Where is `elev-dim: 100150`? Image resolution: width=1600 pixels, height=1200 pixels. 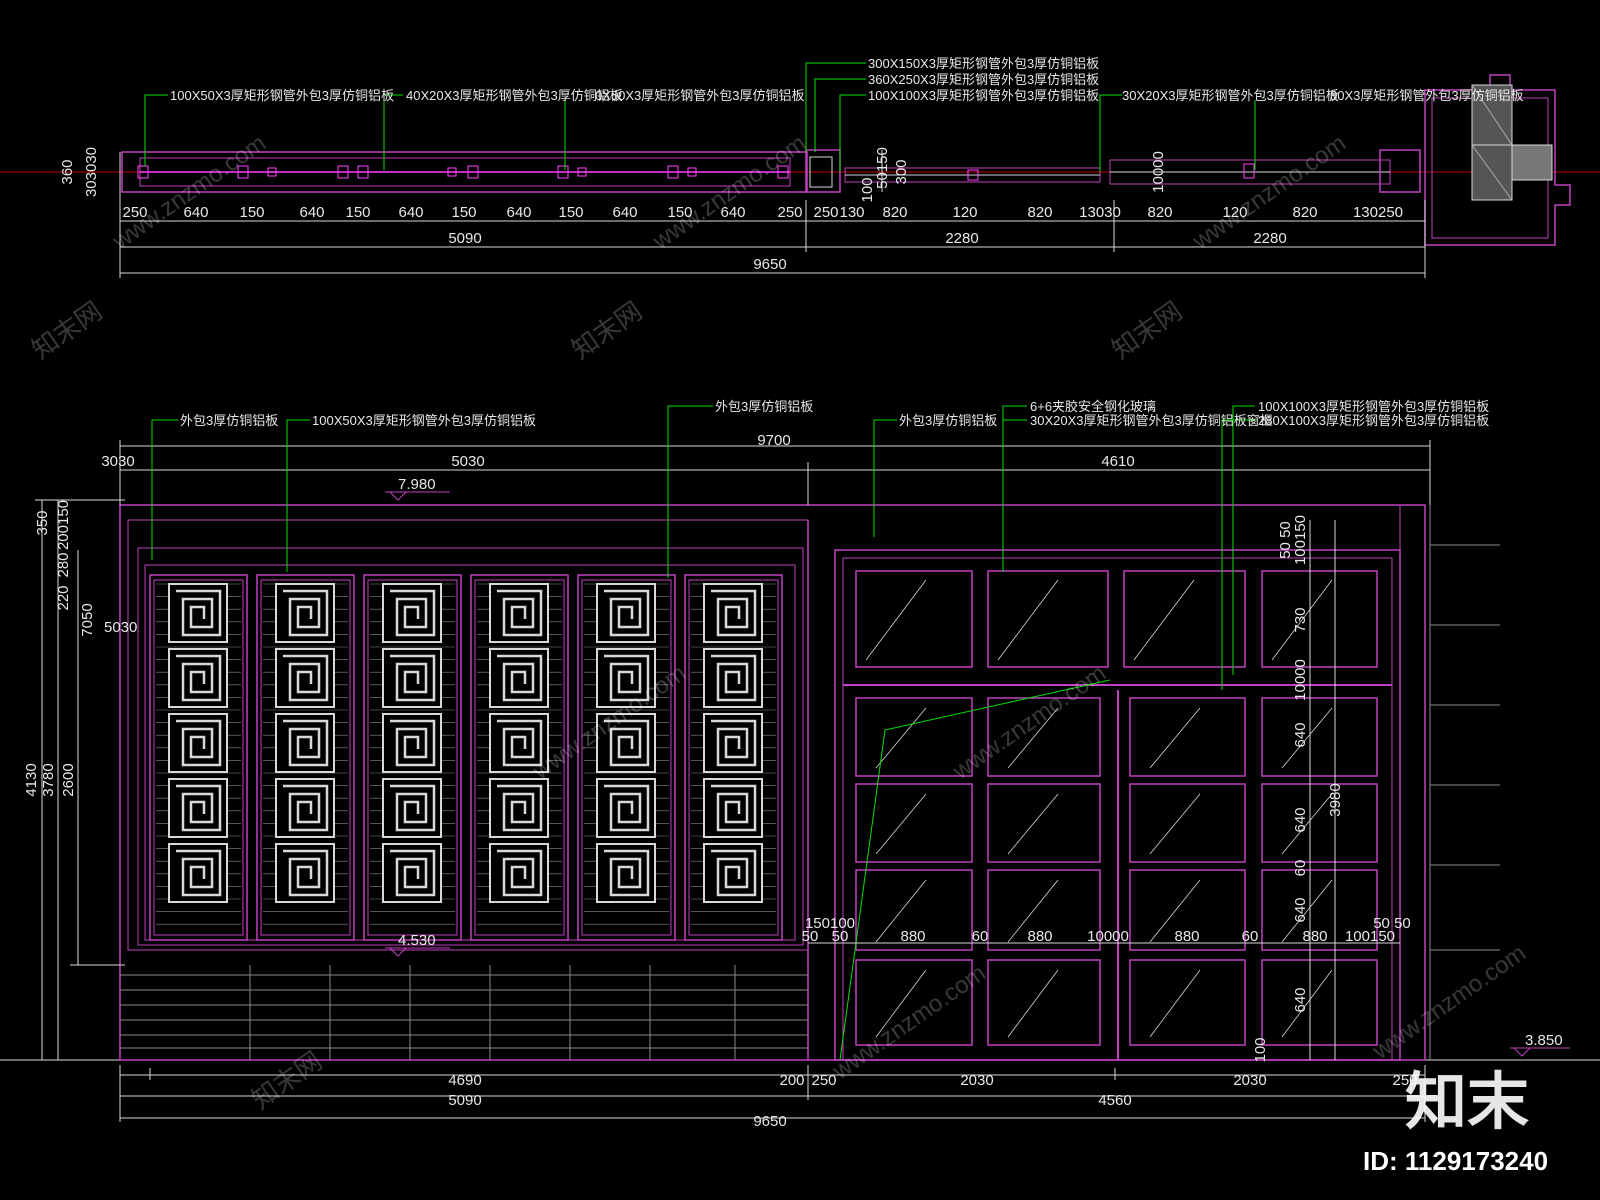 elev-dim: 100150 is located at coordinates (1300, 540).